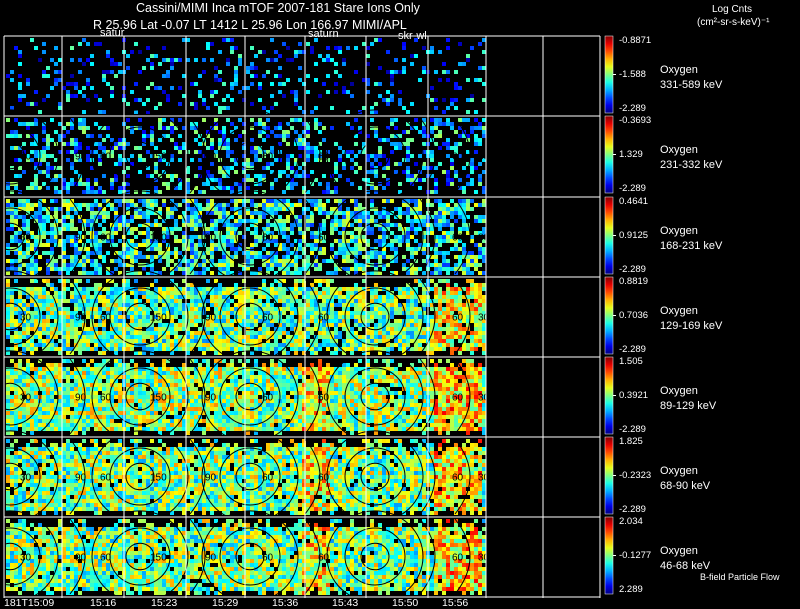 The width and height of the screenshot is (800, 609). I want to click on contour-label: 30, so click(484, 238).